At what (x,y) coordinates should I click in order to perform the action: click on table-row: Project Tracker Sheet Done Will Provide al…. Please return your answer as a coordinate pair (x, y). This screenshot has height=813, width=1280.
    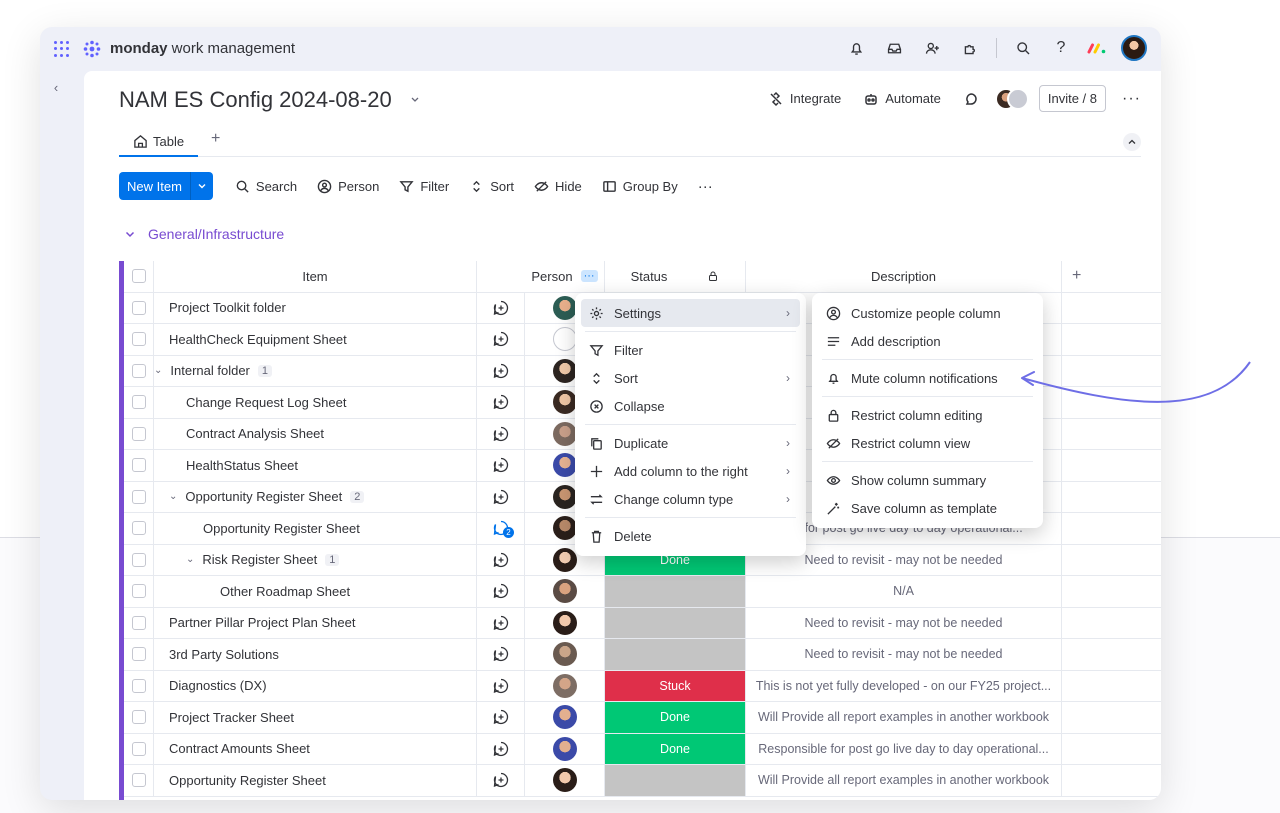
    Looking at the image, I should click on (642, 718).